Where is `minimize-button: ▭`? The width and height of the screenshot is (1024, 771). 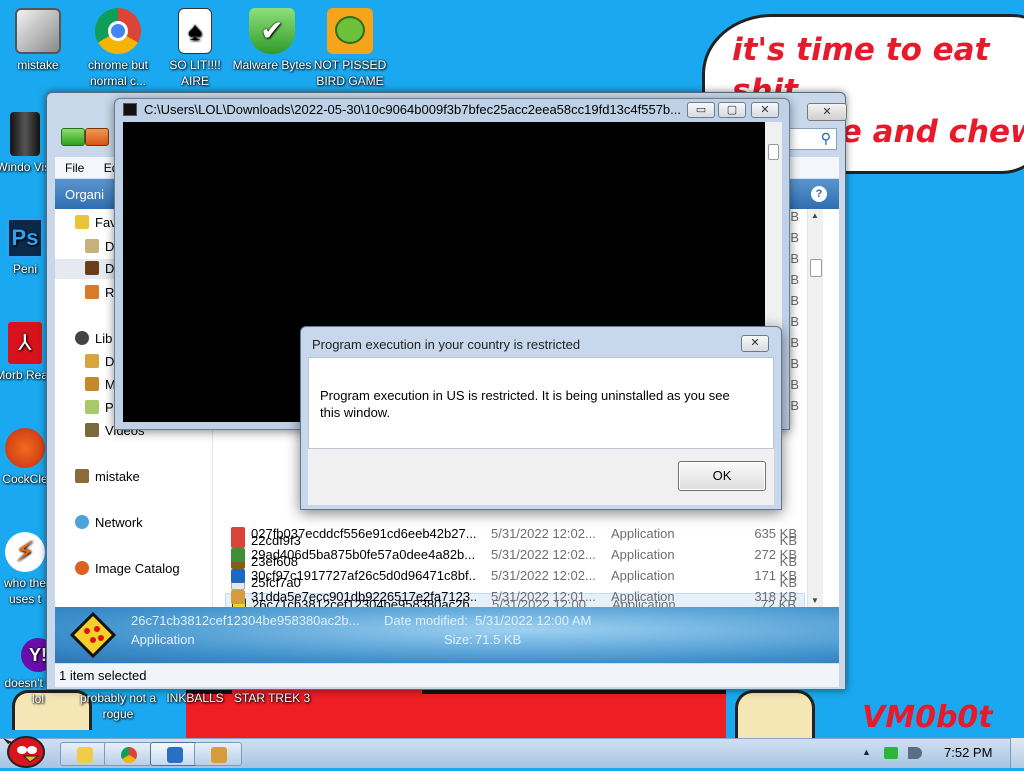 minimize-button: ▭ is located at coordinates (701, 110).